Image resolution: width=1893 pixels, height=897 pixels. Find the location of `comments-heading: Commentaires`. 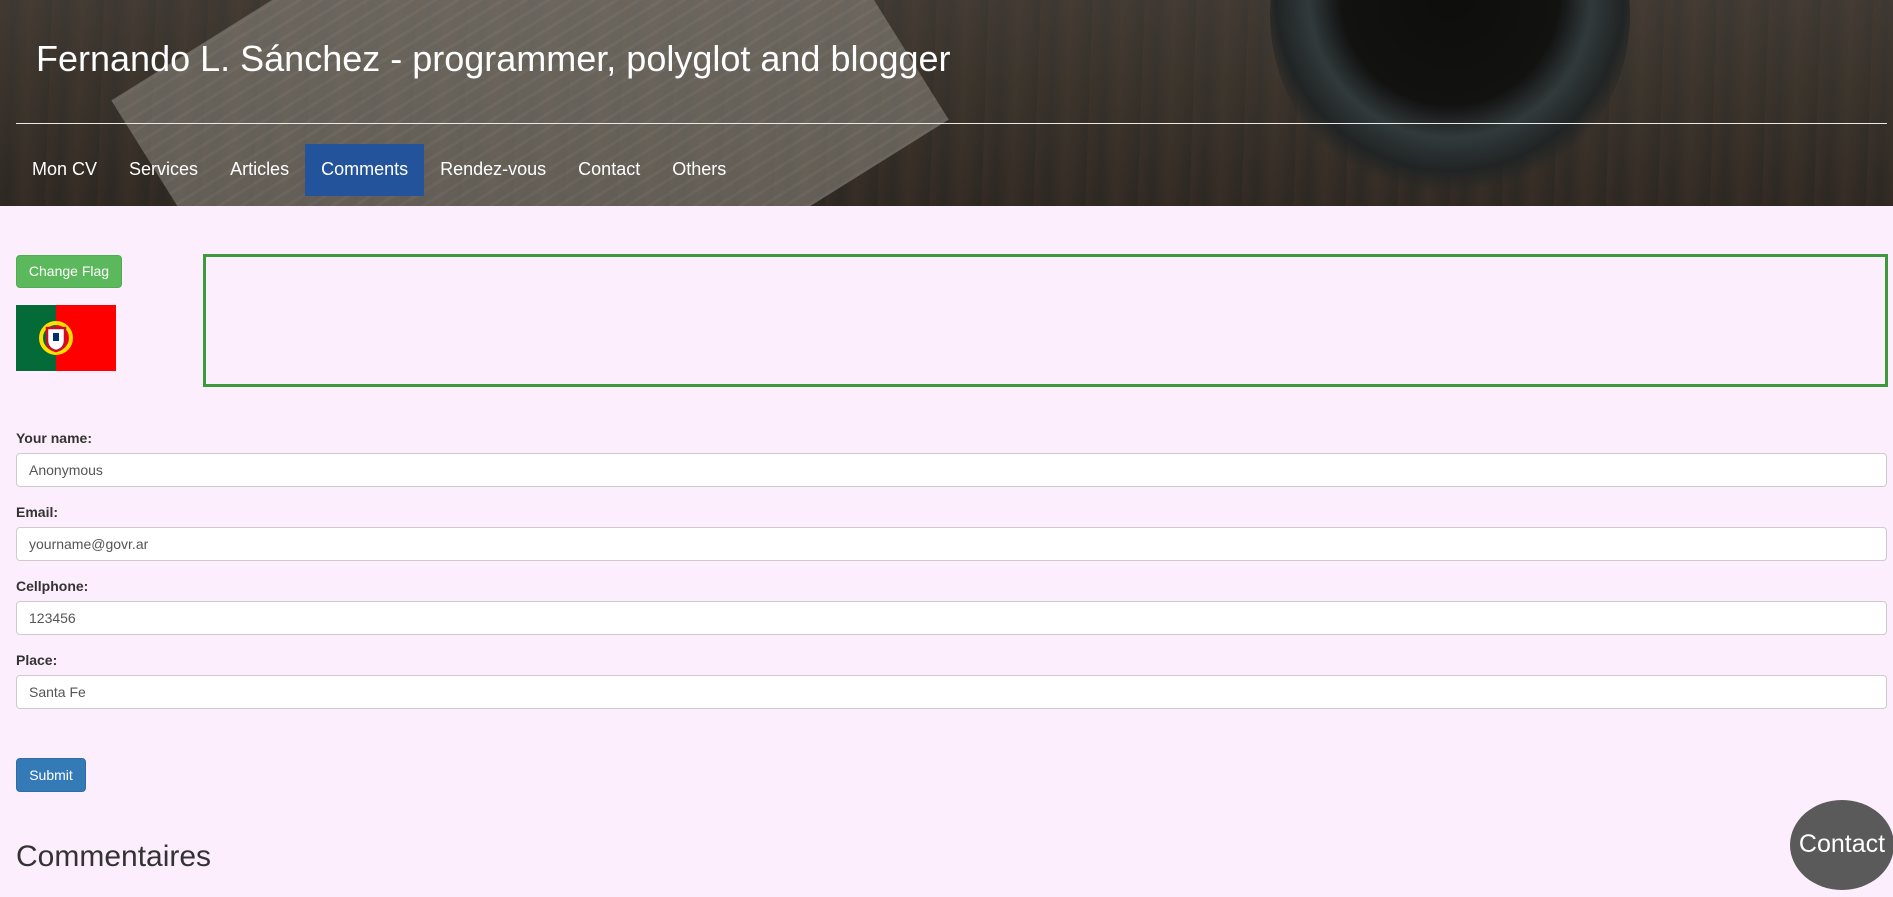

comments-heading: Commentaires is located at coordinates (114, 856).